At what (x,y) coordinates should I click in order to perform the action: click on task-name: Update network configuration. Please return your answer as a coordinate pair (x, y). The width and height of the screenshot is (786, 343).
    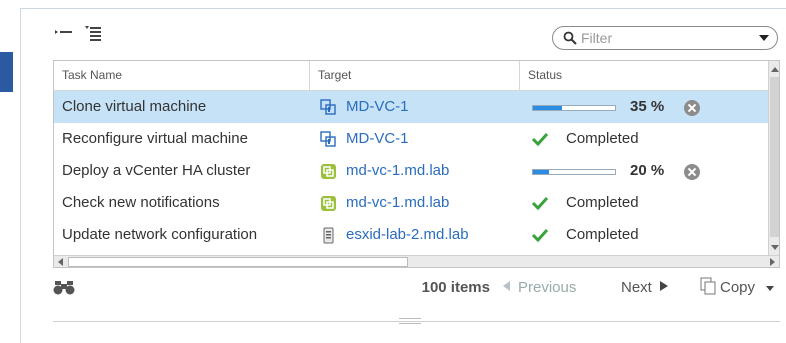
    Looking at the image, I should click on (160, 234).